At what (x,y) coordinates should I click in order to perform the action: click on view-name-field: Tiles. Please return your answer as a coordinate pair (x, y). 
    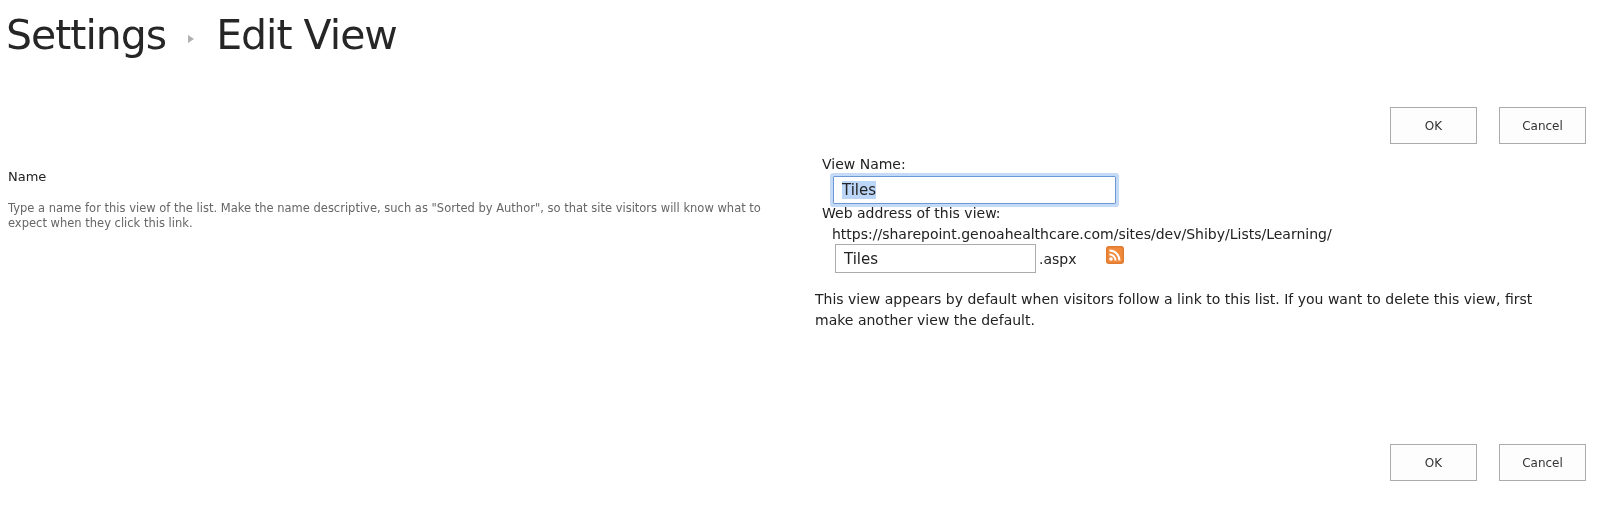
    Looking at the image, I should click on (974, 190).